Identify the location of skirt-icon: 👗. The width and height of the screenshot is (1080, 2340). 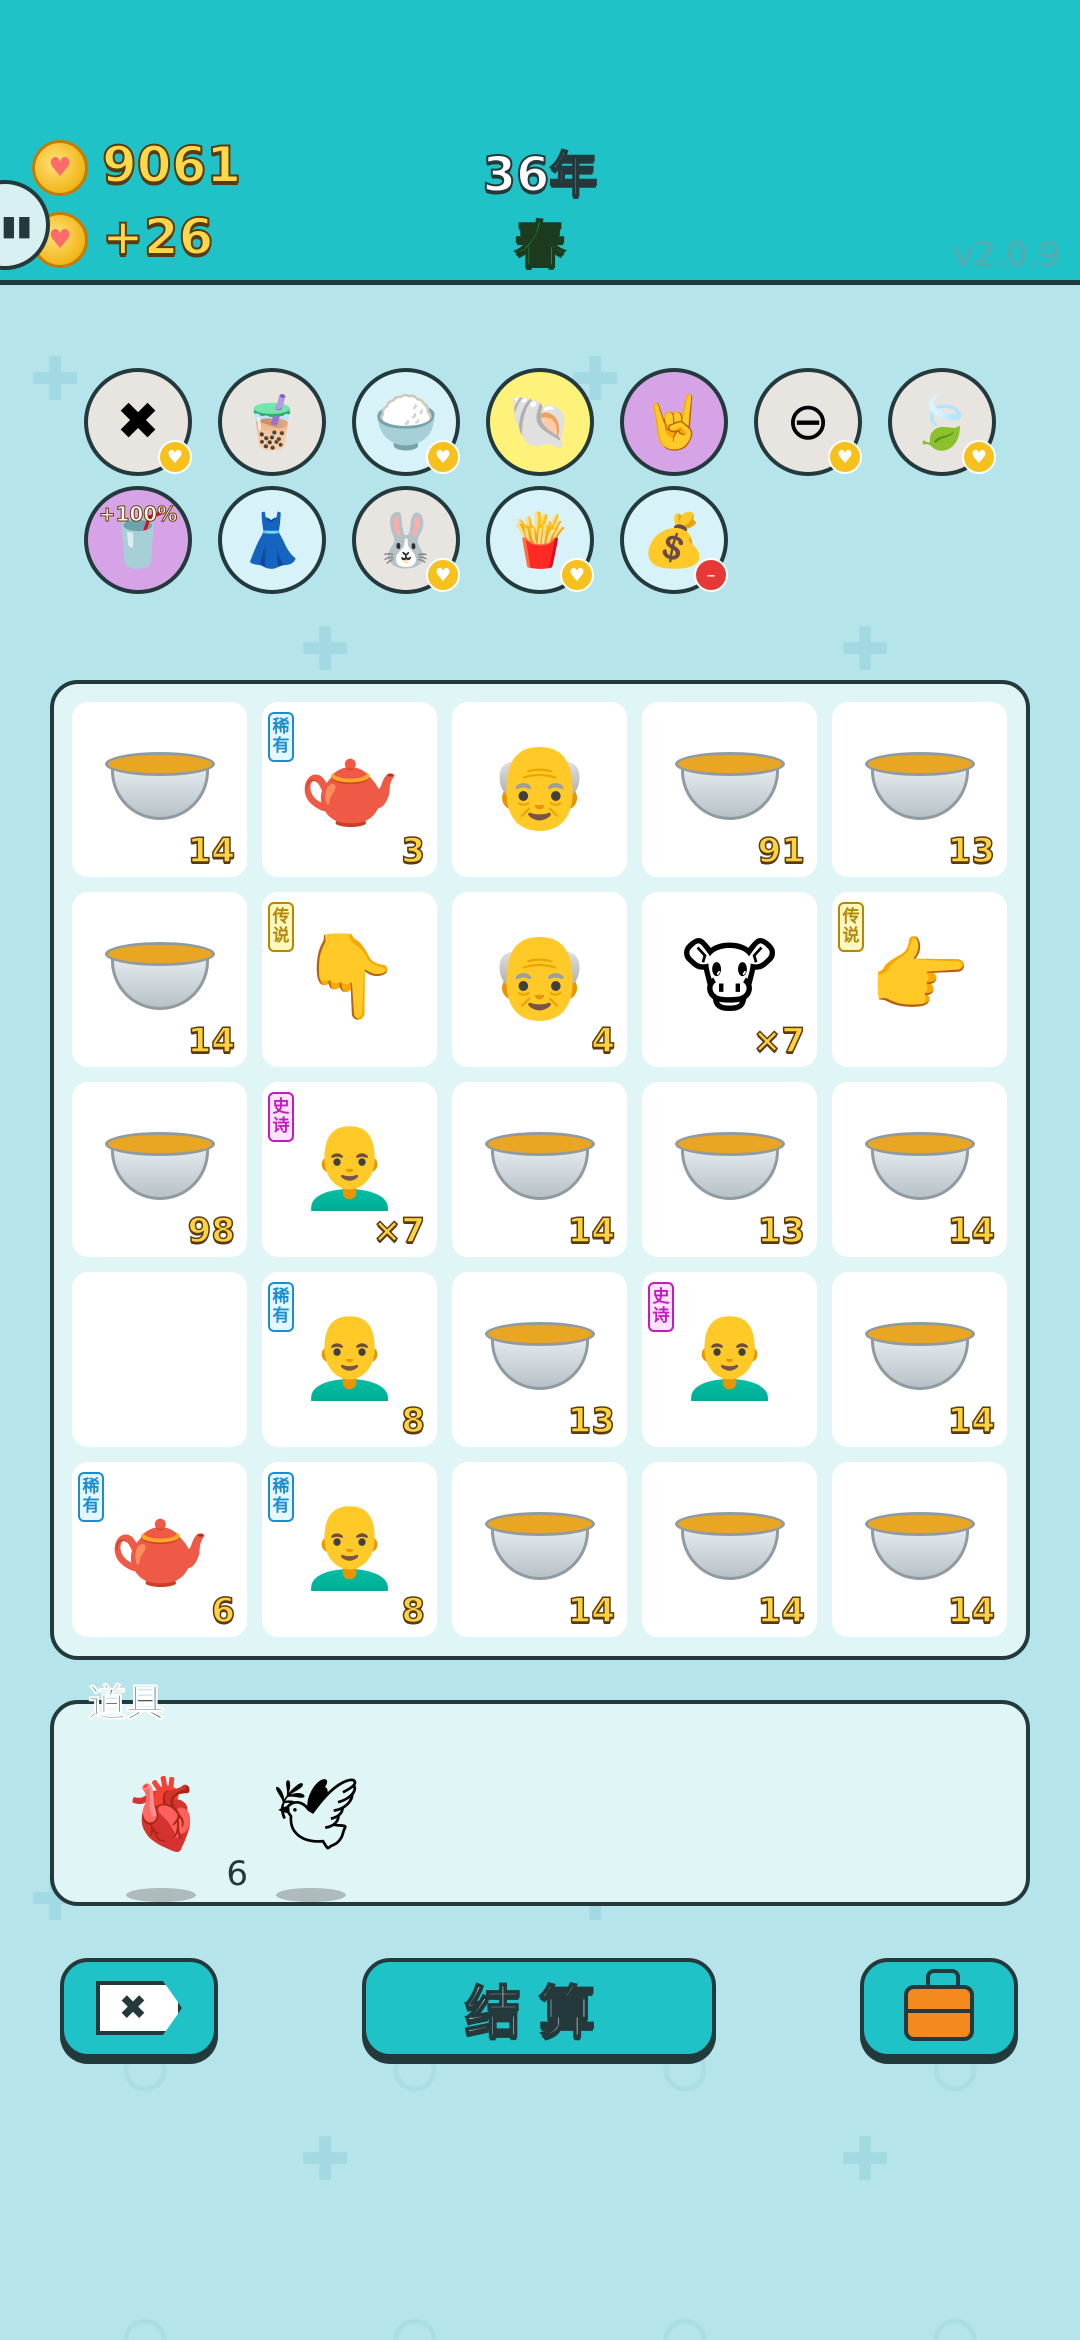
(272, 540).